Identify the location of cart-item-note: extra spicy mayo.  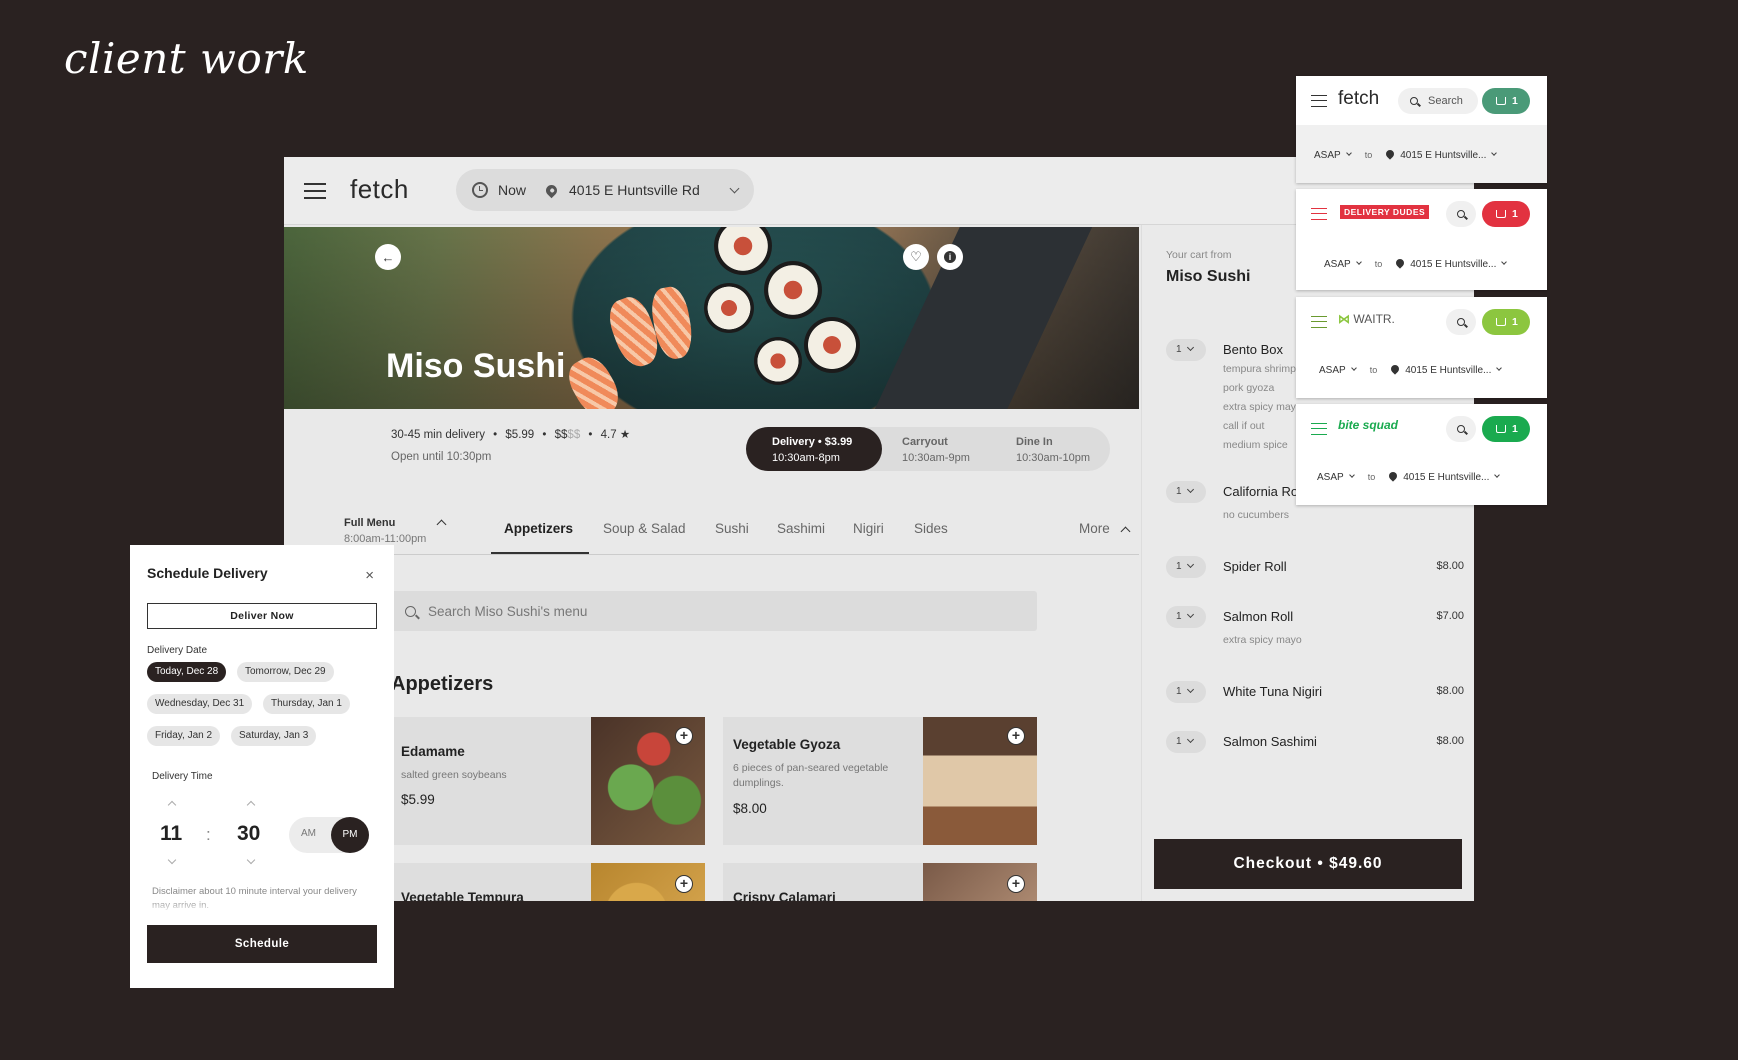
(1262, 407).